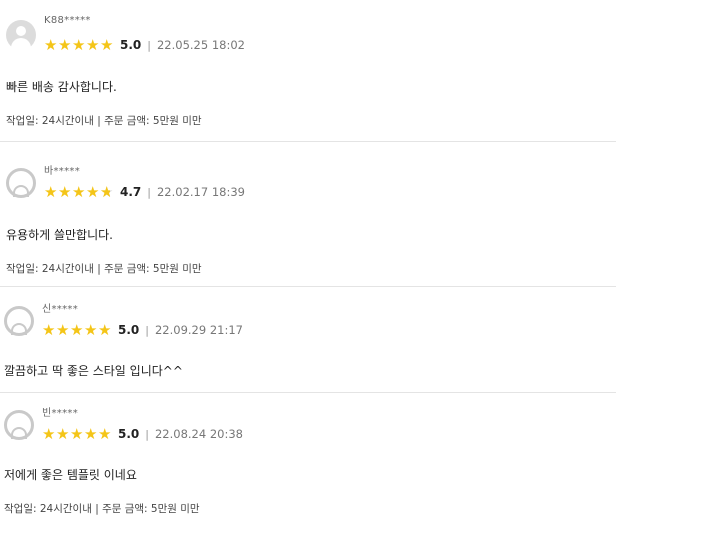  What do you see at coordinates (131, 192) in the screenshot?
I see `rating-score: 4.7` at bounding box center [131, 192].